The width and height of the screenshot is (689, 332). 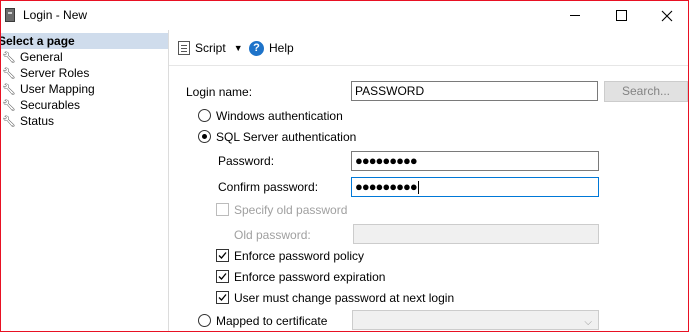 I want to click on minimize-button, so click(x=575, y=15).